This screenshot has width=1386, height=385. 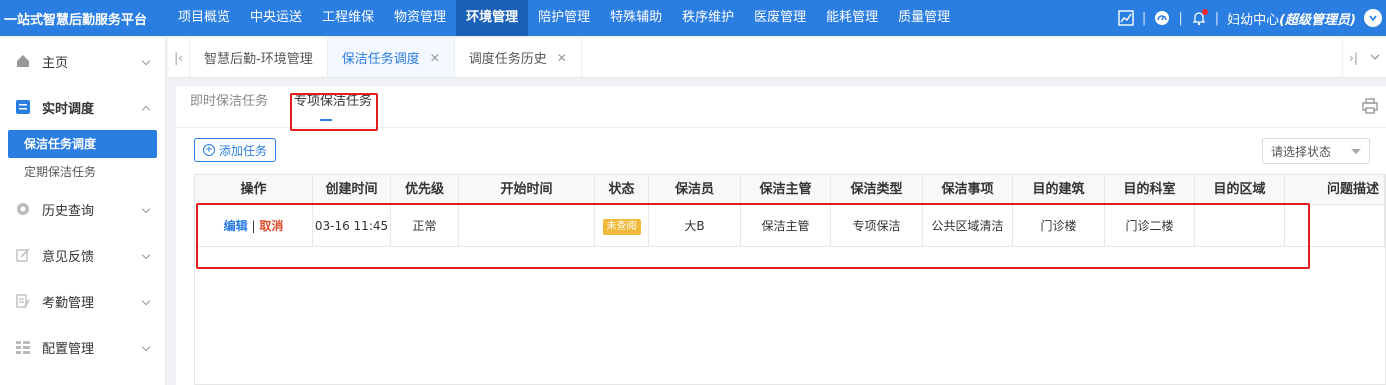 What do you see at coordinates (23, 301) in the screenshot?
I see `attendance-icon` at bounding box center [23, 301].